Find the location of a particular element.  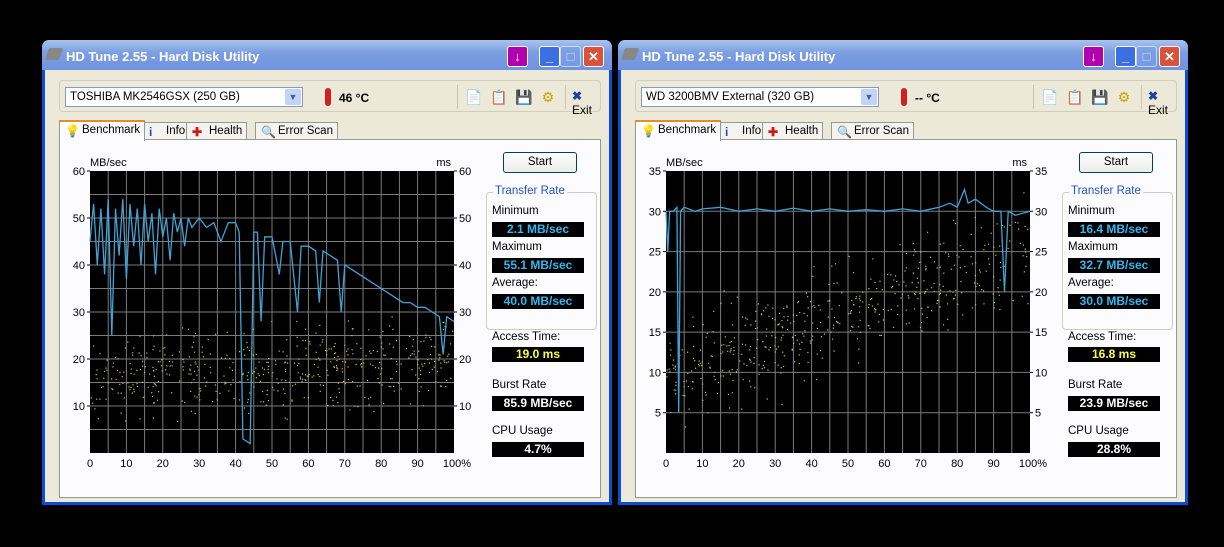

x-tick-label: 80 is located at coordinates (381, 464).